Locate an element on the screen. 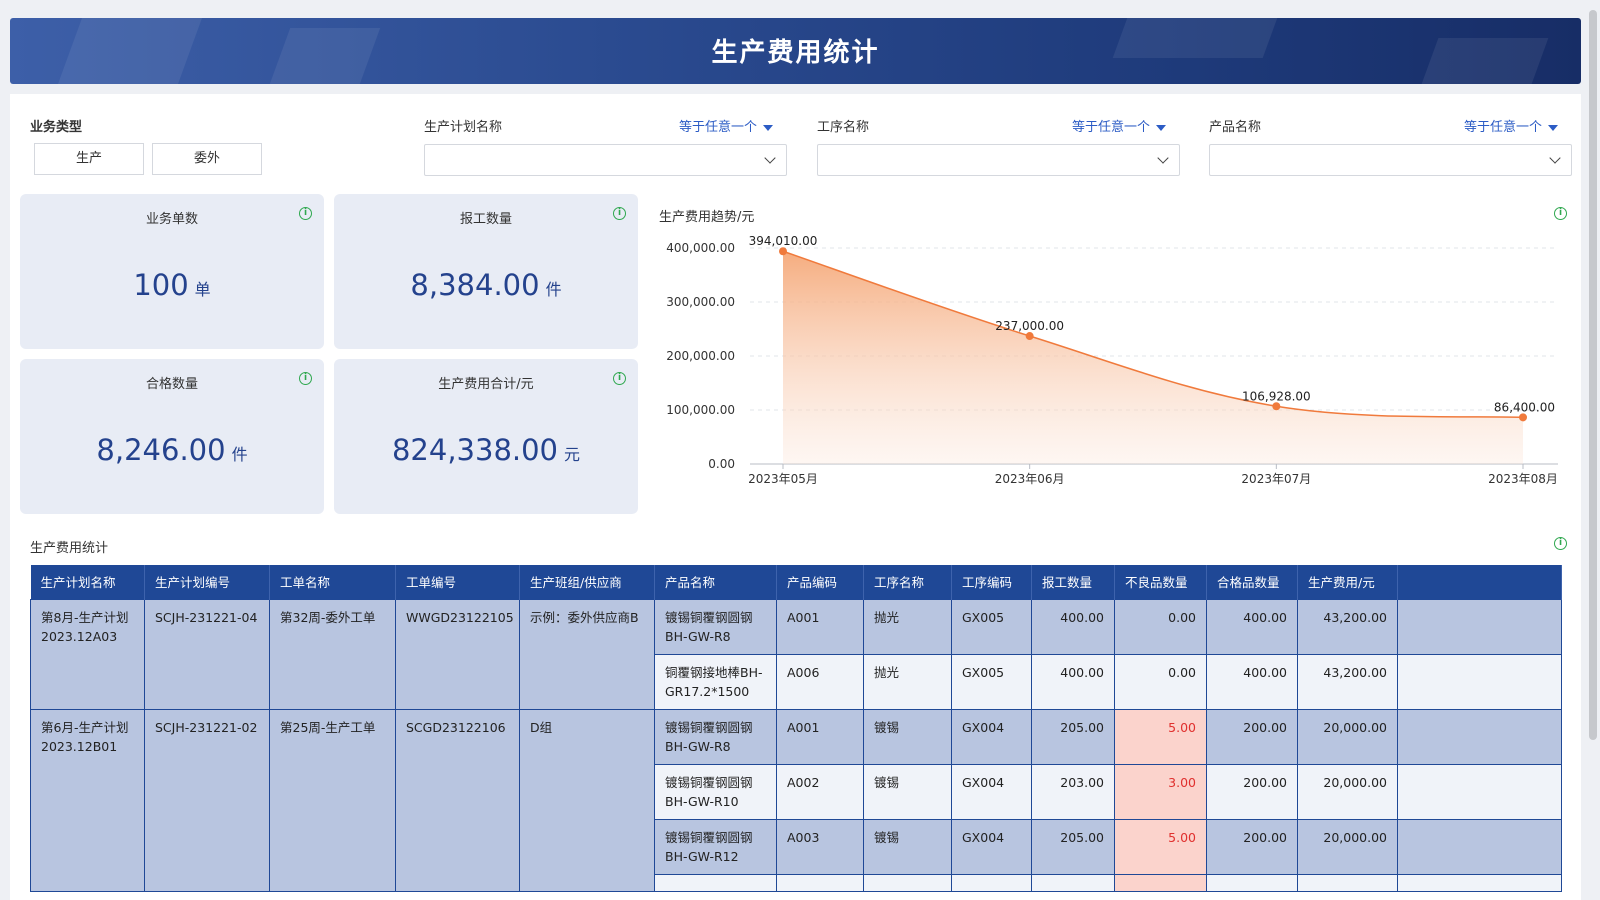 The height and width of the screenshot is (900, 1600). cell-order-name: 第32周-委外工单 is located at coordinates (332, 654).